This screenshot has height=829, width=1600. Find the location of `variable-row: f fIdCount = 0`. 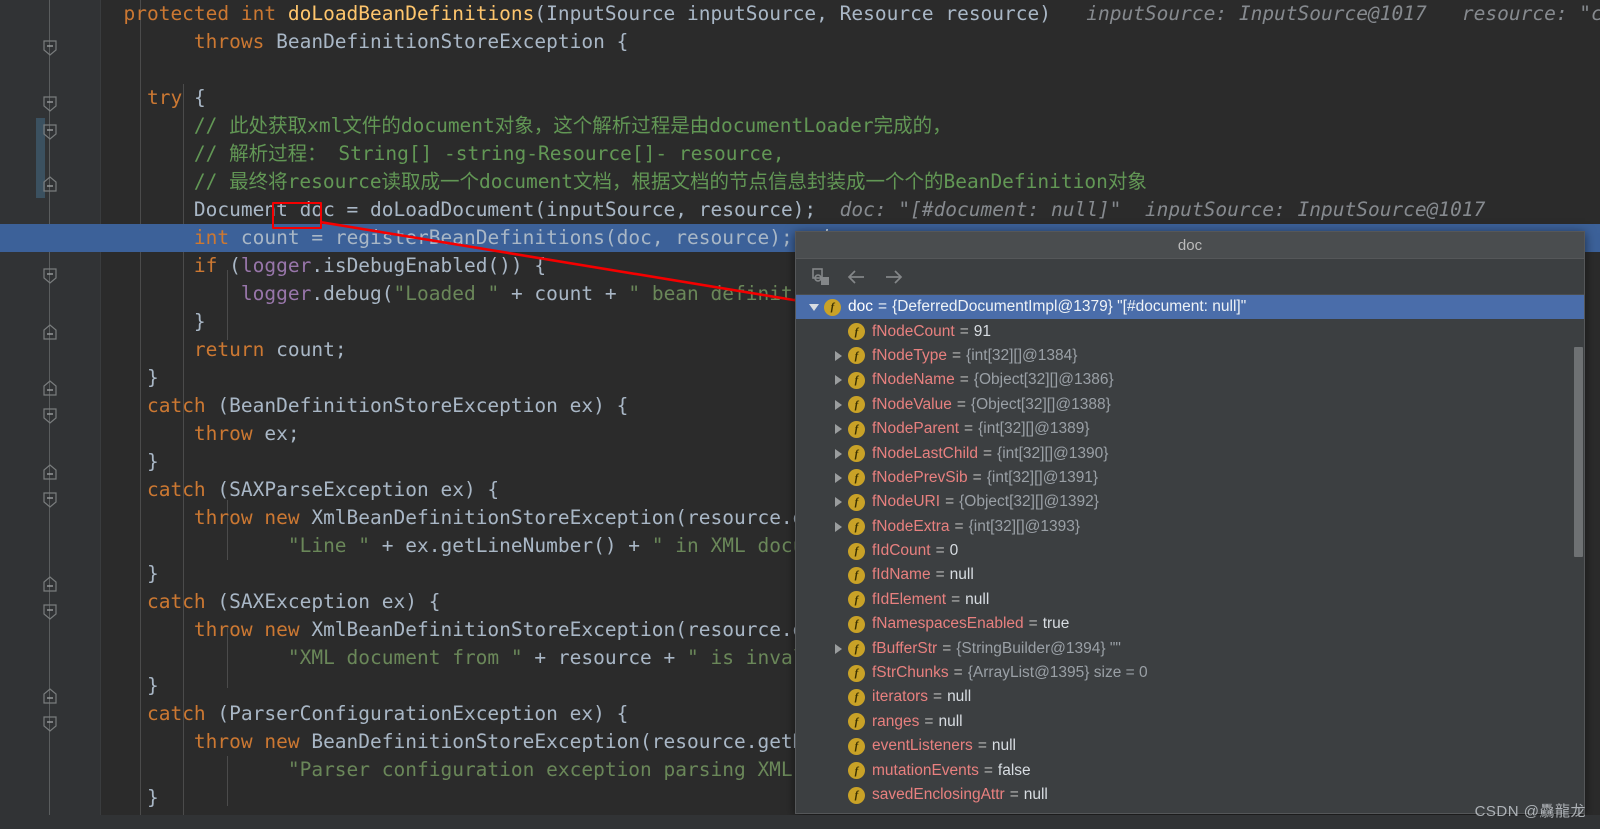

variable-row: f fIdCount = 0 is located at coordinates (1190, 551).